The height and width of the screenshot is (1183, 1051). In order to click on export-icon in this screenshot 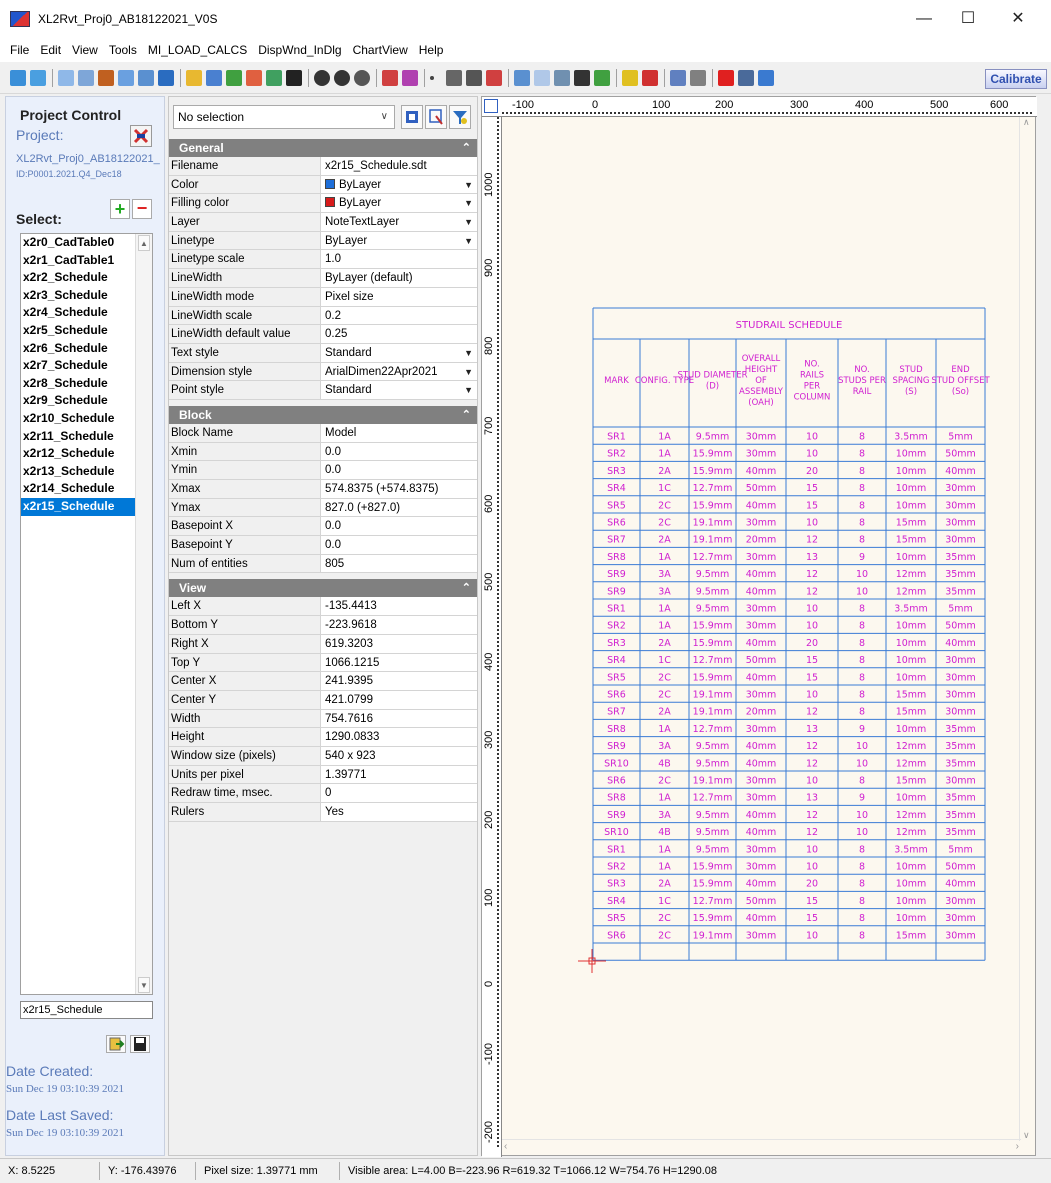, I will do `click(166, 78)`.